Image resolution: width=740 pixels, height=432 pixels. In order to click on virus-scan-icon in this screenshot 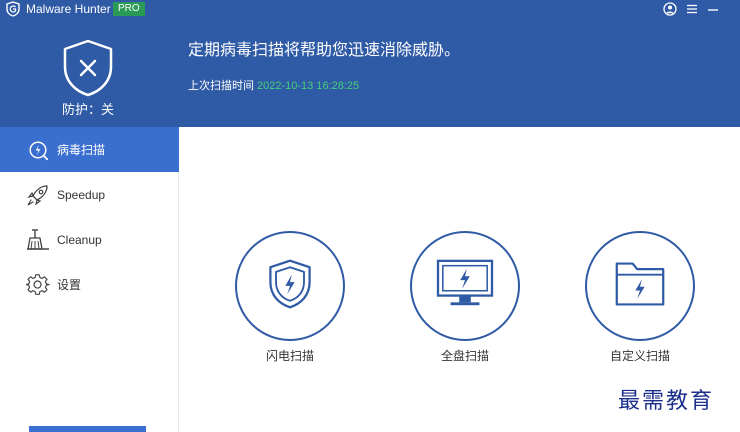, I will do `click(38, 150)`.